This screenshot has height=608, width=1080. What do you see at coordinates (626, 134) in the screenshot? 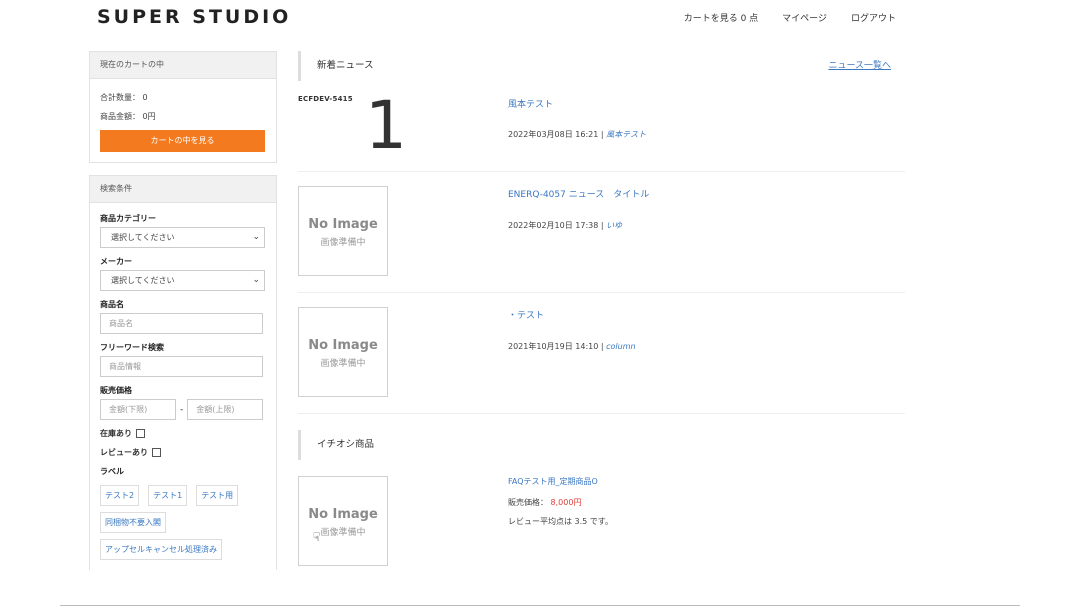
I see `news-category-link: 風本テスト` at bounding box center [626, 134].